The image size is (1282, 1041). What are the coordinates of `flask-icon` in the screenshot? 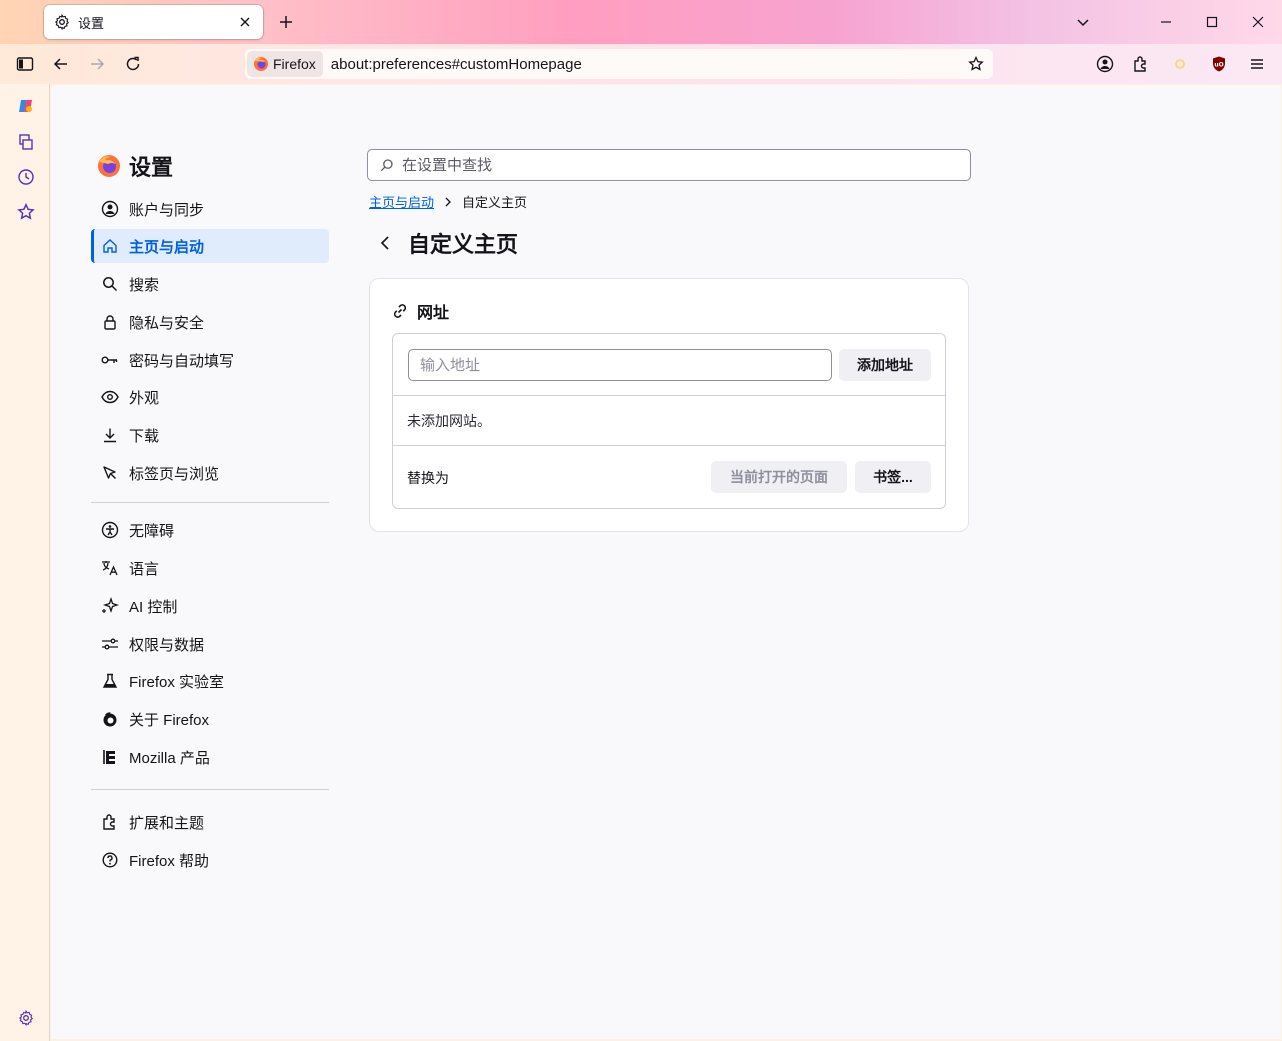 It's located at (110, 681).